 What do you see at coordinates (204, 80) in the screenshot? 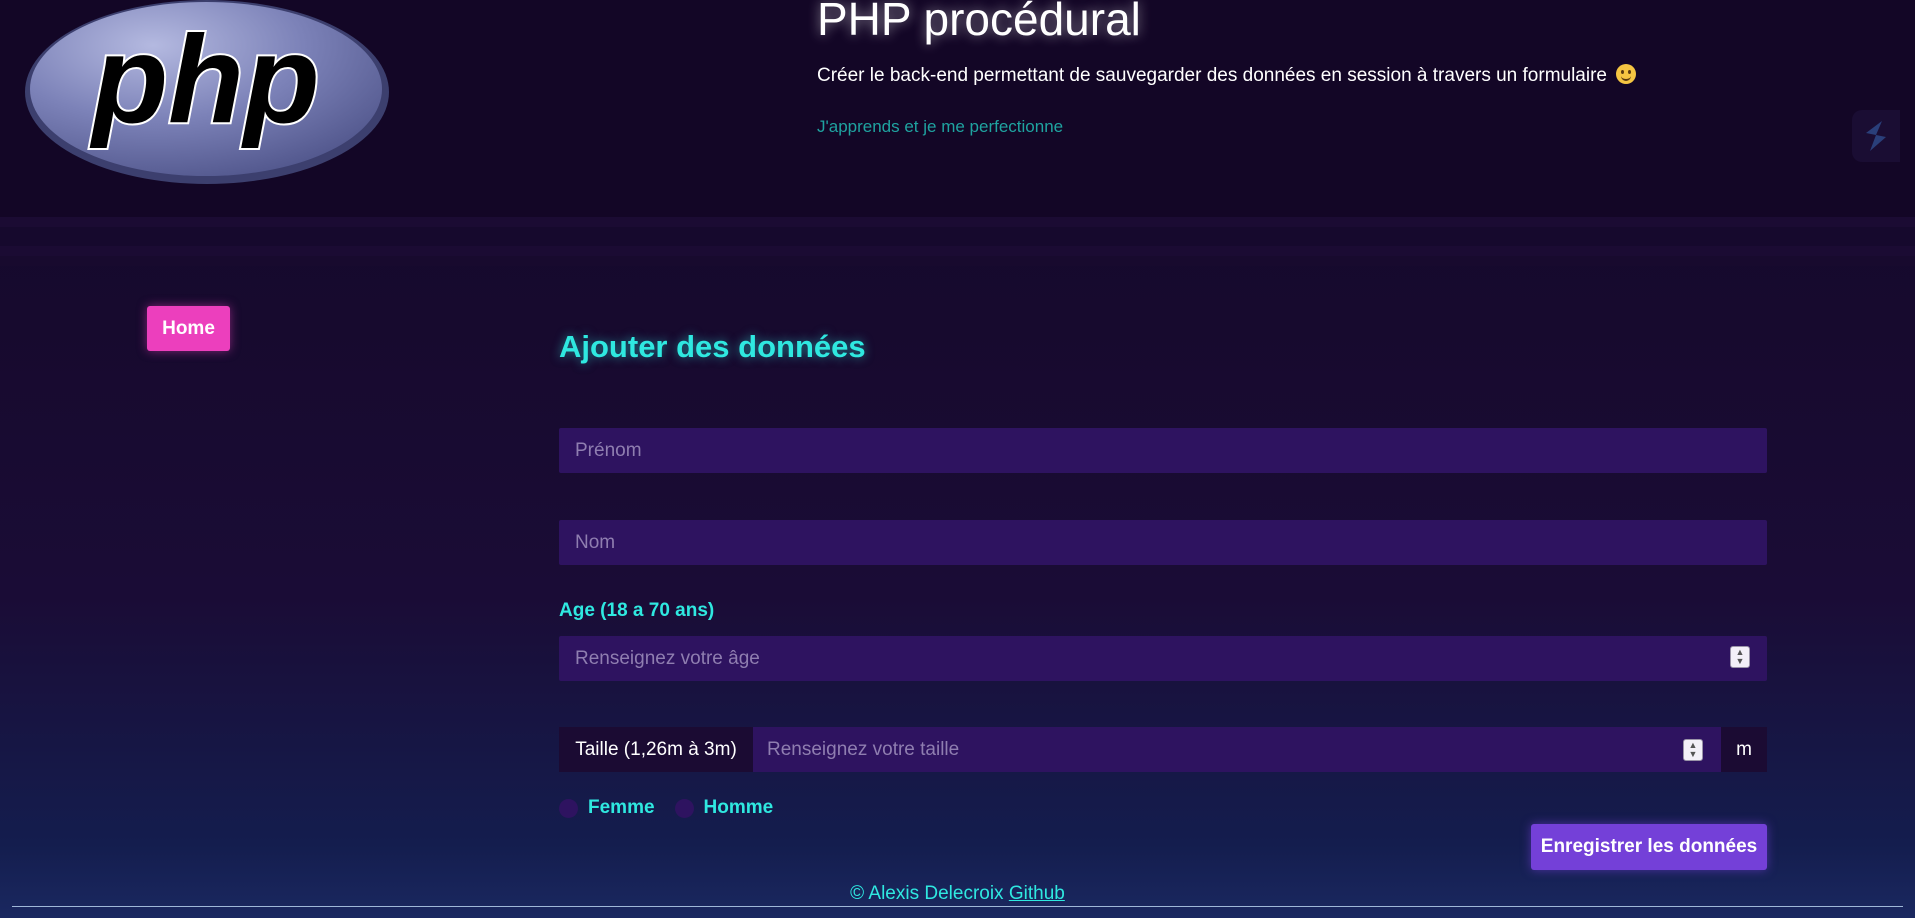
I see `svg-text: php` at bounding box center [204, 80].